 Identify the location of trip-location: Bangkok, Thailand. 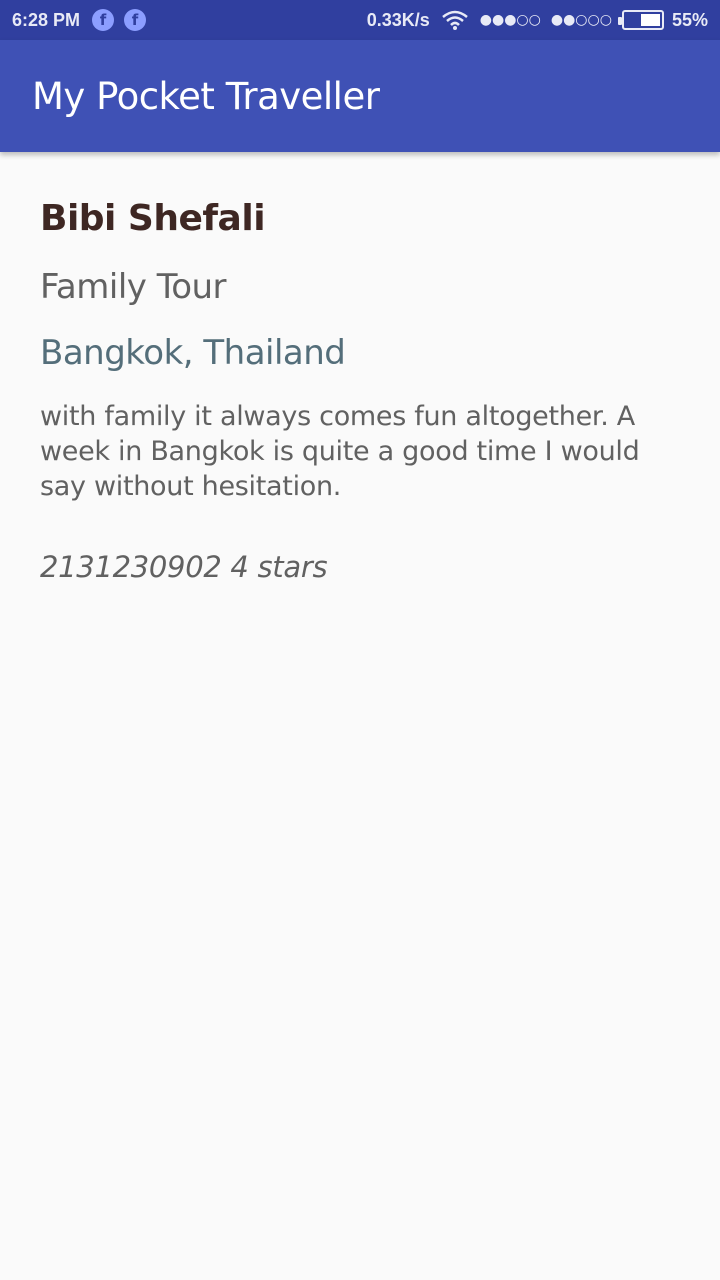
(193, 353).